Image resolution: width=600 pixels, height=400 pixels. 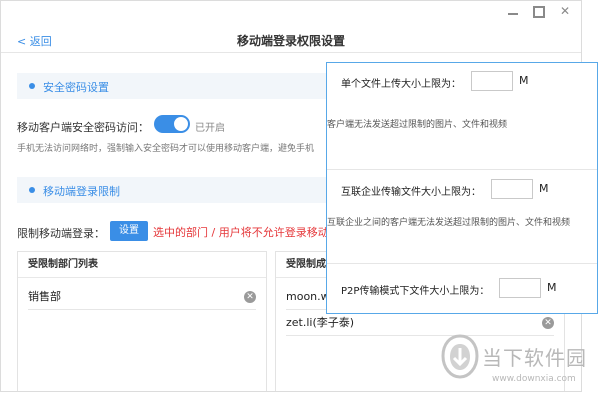 I want to click on minimize-icon, so click(x=513, y=11).